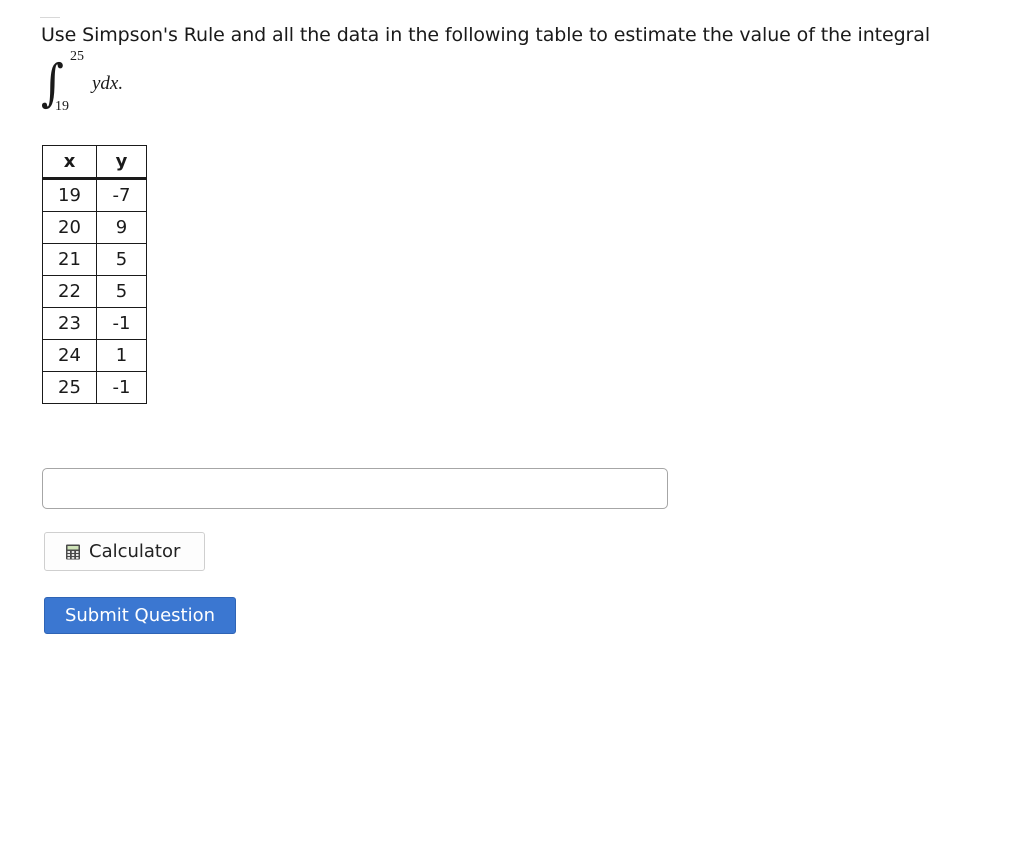 This screenshot has height=850, width=1024. Describe the element at coordinates (69, 227) in the screenshot. I see `cell-x: 20` at that location.